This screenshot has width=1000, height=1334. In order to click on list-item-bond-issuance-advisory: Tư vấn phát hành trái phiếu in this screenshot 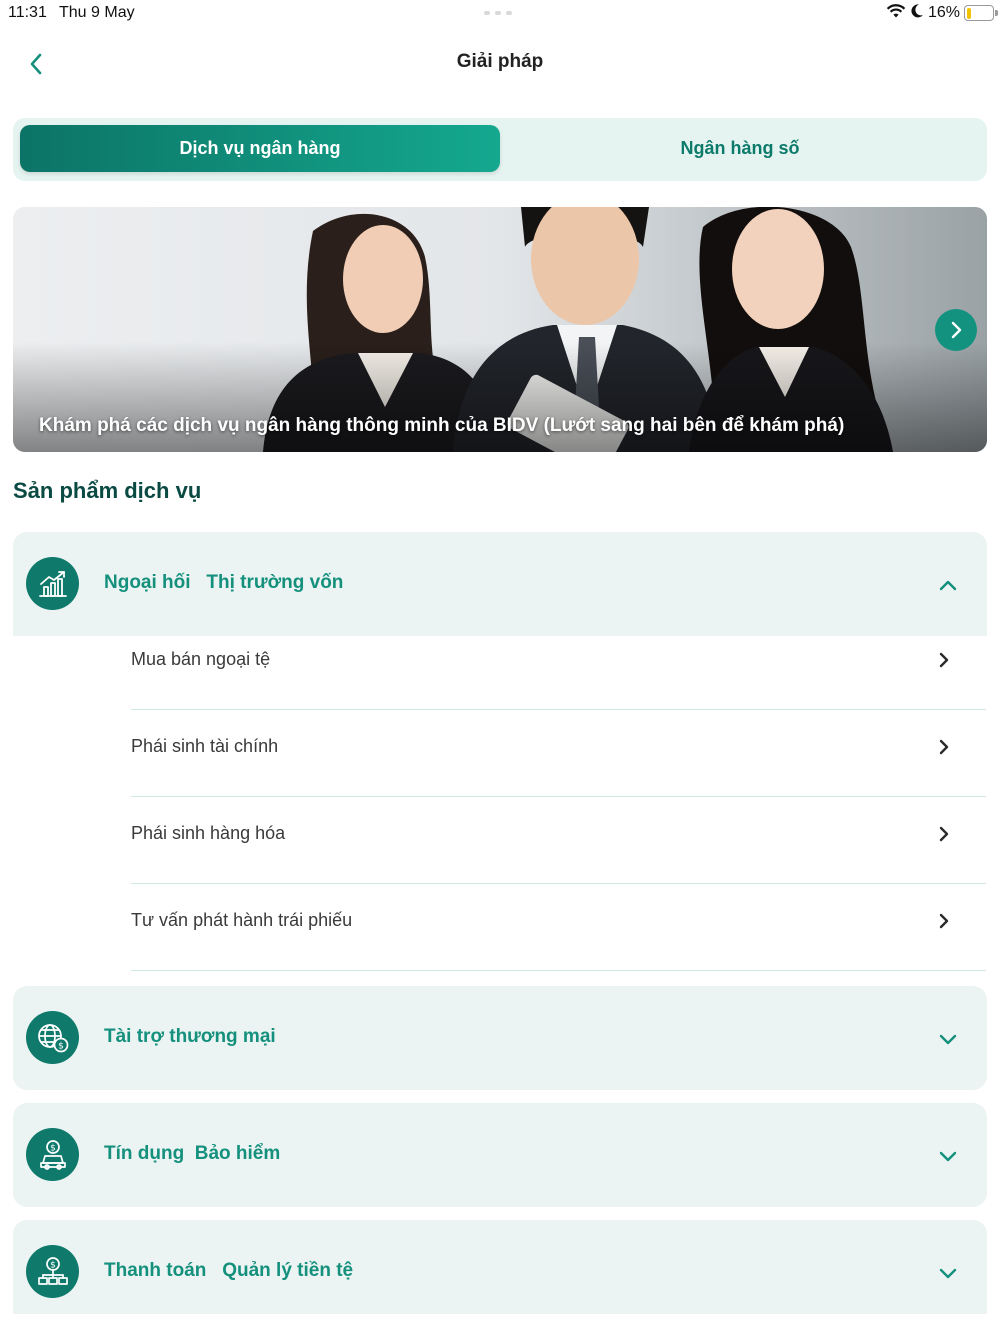, I will do `click(558, 927)`.